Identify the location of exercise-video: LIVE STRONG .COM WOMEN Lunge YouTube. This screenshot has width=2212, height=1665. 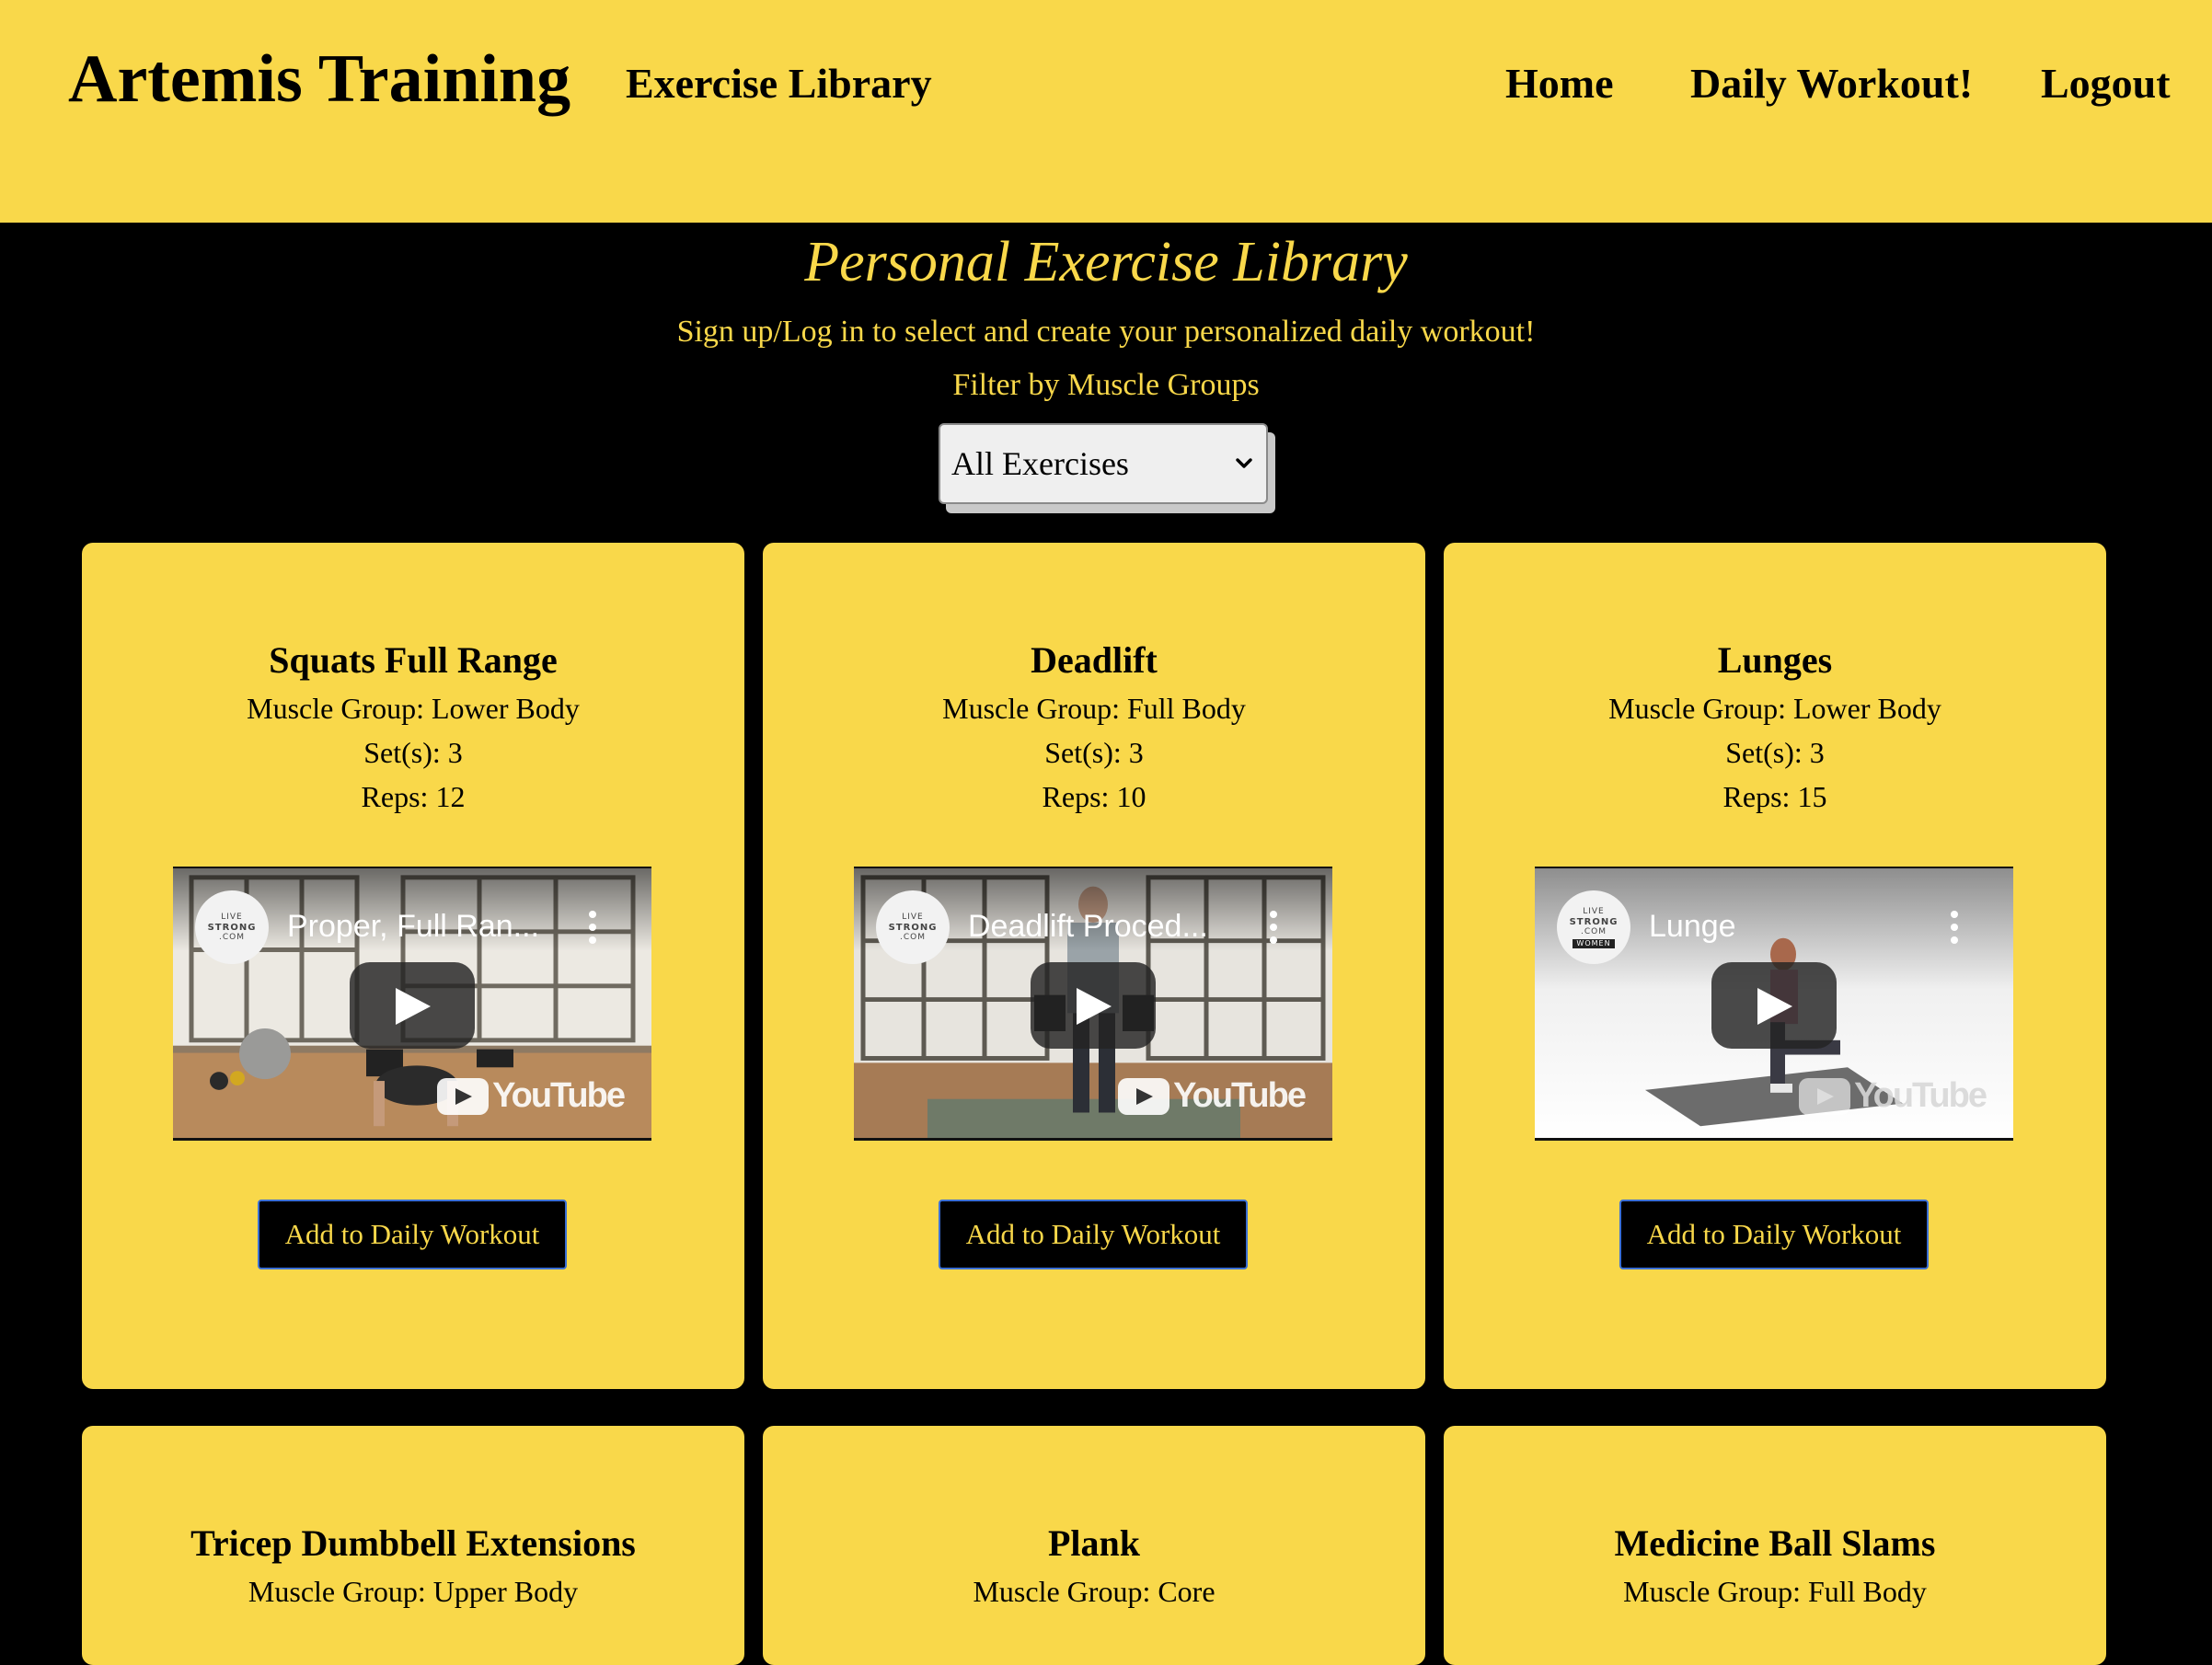
(1774, 1004).